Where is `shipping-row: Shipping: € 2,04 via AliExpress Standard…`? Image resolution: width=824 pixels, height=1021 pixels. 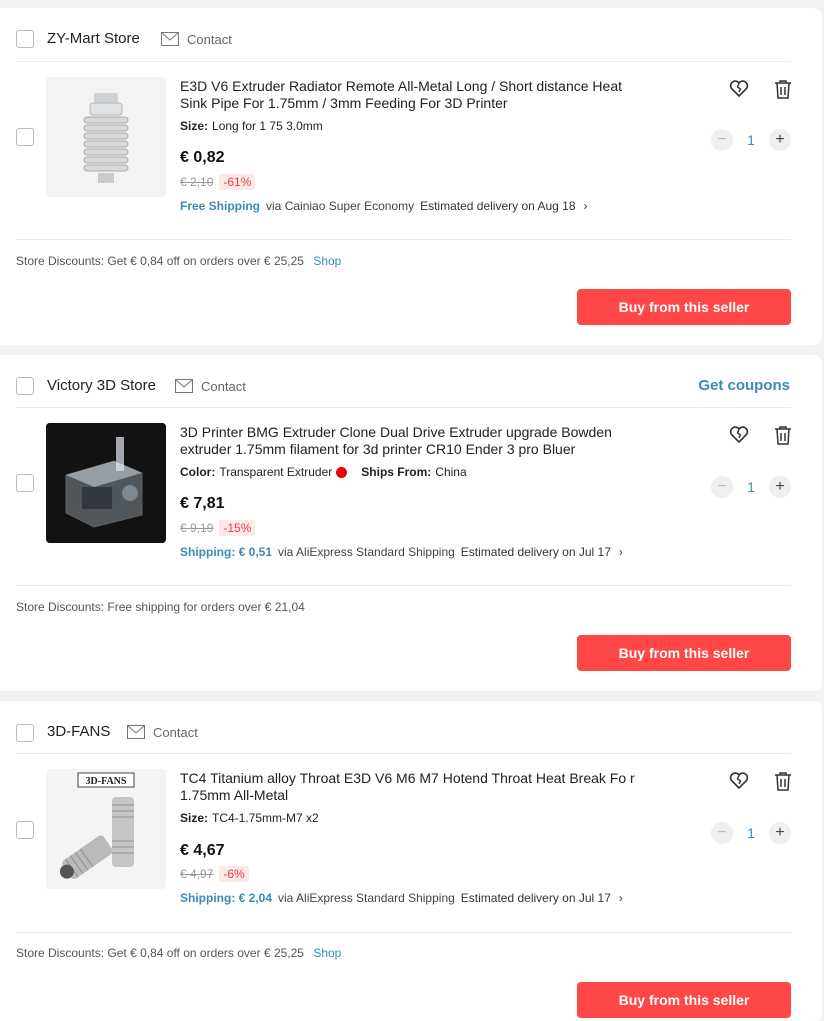
shipping-row: Shipping: € 2,04 via AliExpress Standard… is located at coordinates (401, 898).